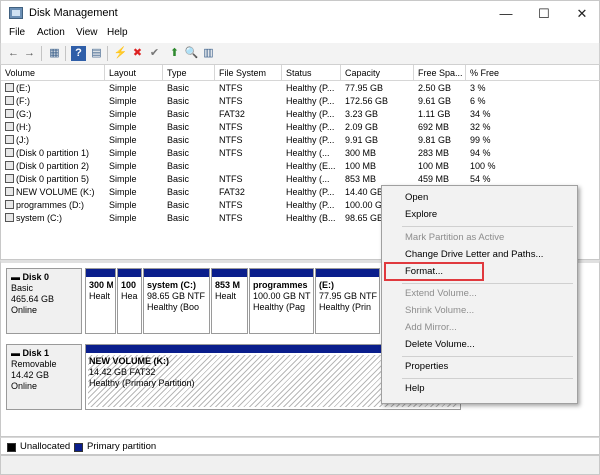 The width and height of the screenshot is (600, 475). I want to click on search-icon: 🔍, so click(191, 53).